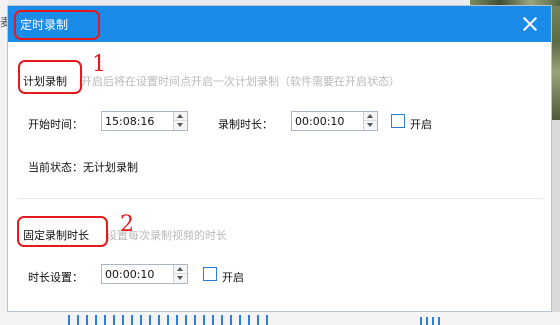 This screenshot has height=325, width=560. I want to click on section-divider, so click(280, 198).